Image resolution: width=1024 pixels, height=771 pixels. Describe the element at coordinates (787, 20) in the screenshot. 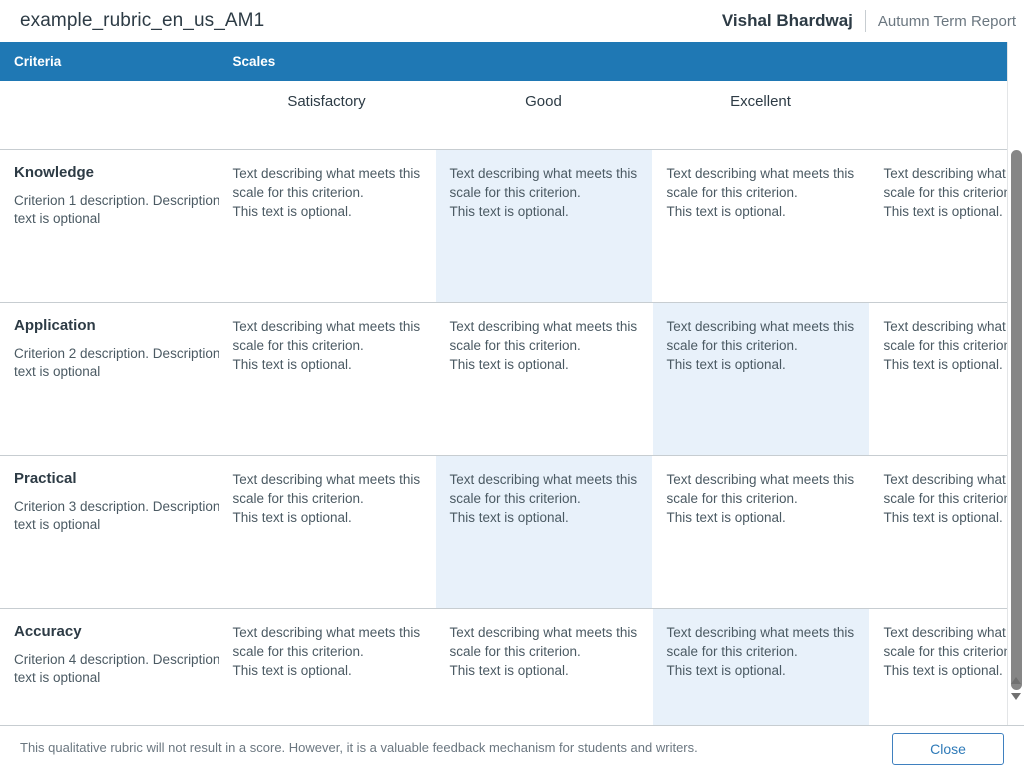

I see `student-name: Vishal Bhardwaj` at that location.